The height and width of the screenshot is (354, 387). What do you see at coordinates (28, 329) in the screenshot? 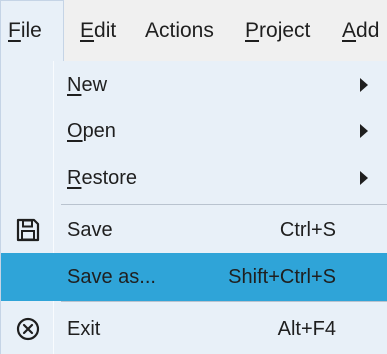
I see `close-circle-icon` at bounding box center [28, 329].